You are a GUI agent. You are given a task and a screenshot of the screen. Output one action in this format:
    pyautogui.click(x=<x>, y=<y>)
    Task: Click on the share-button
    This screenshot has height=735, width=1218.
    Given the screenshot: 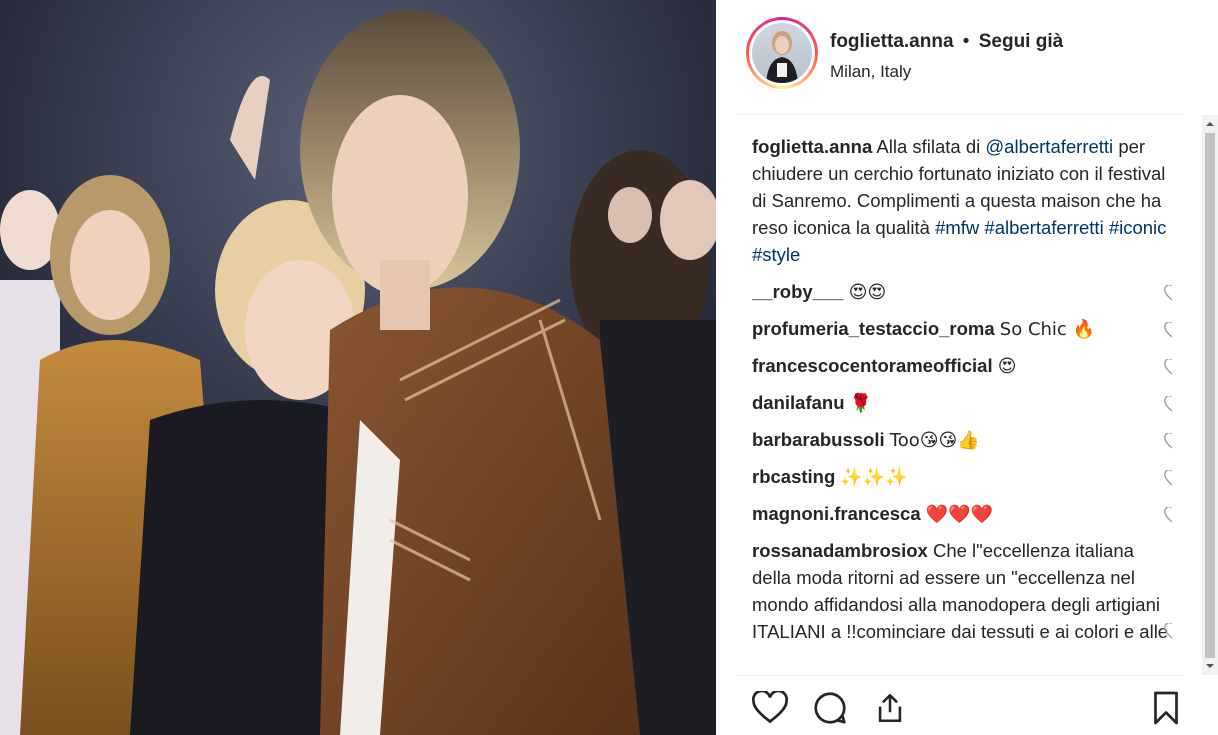 What is the action you would take?
    pyautogui.click(x=890, y=708)
    